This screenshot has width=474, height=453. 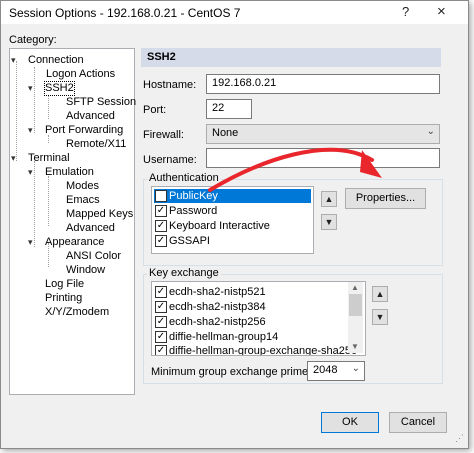 What do you see at coordinates (291, 169) in the screenshot?
I see `annotation-arrow-line` at bounding box center [291, 169].